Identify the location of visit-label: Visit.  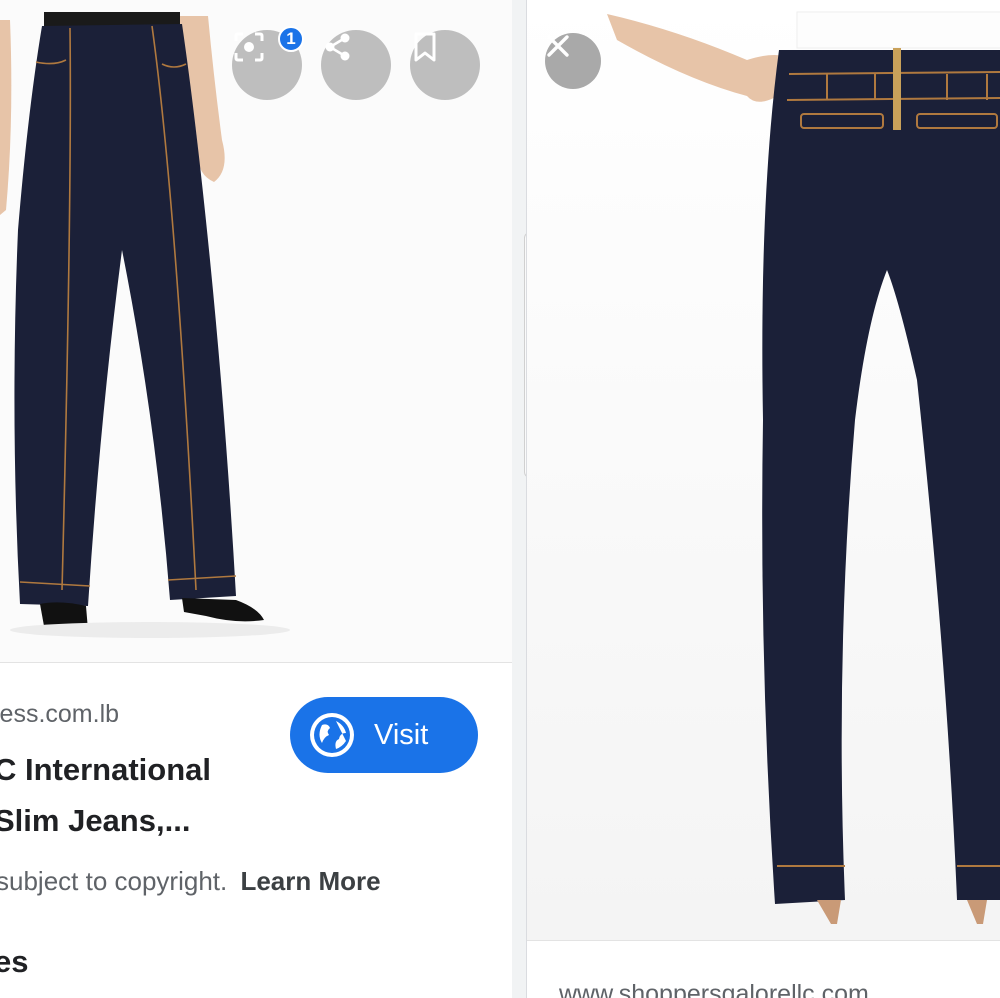
(401, 734).